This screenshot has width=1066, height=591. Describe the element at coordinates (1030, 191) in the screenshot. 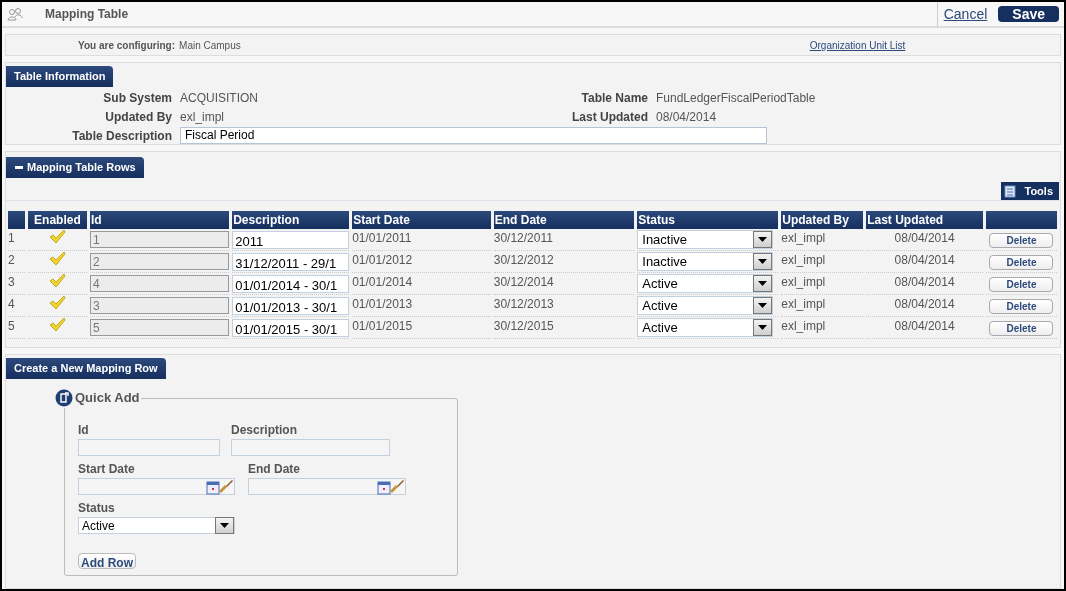

I see `tools-button: Tools` at that location.